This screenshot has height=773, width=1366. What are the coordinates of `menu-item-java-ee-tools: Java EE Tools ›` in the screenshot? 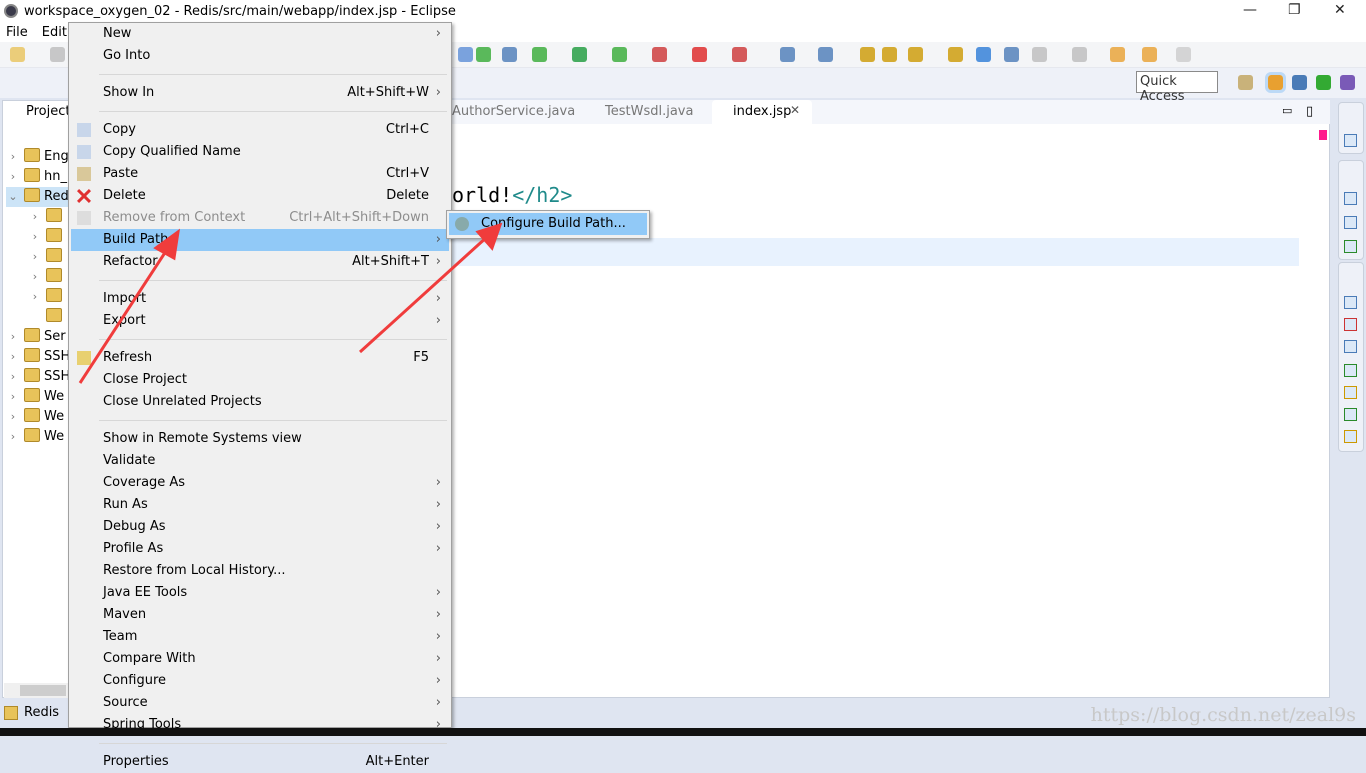 It's located at (260, 593).